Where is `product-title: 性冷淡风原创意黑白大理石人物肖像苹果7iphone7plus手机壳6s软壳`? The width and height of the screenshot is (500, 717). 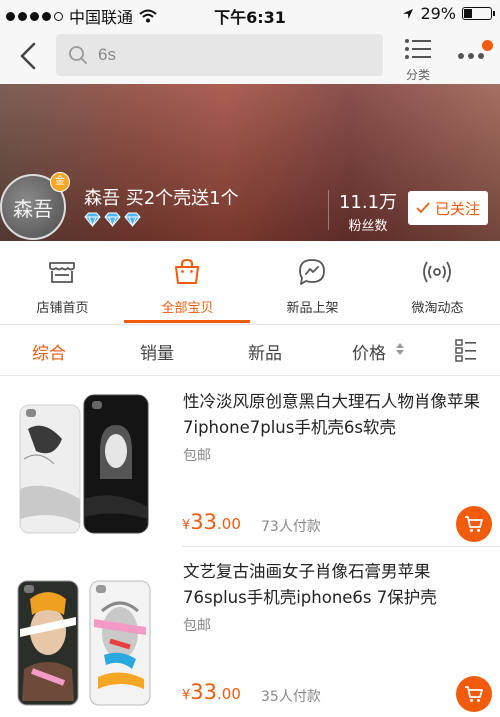
product-title: 性冷淡风原创意黑白大理石人物肖像苹果7iphone7plus手机壳6s软壳 is located at coordinates (335, 415).